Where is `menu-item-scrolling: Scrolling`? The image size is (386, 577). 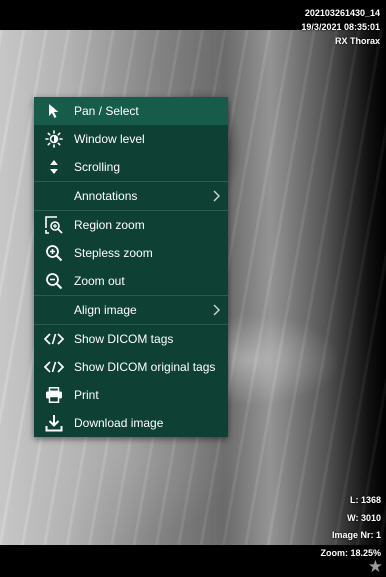
menu-item-scrolling: Scrolling is located at coordinates (131, 167).